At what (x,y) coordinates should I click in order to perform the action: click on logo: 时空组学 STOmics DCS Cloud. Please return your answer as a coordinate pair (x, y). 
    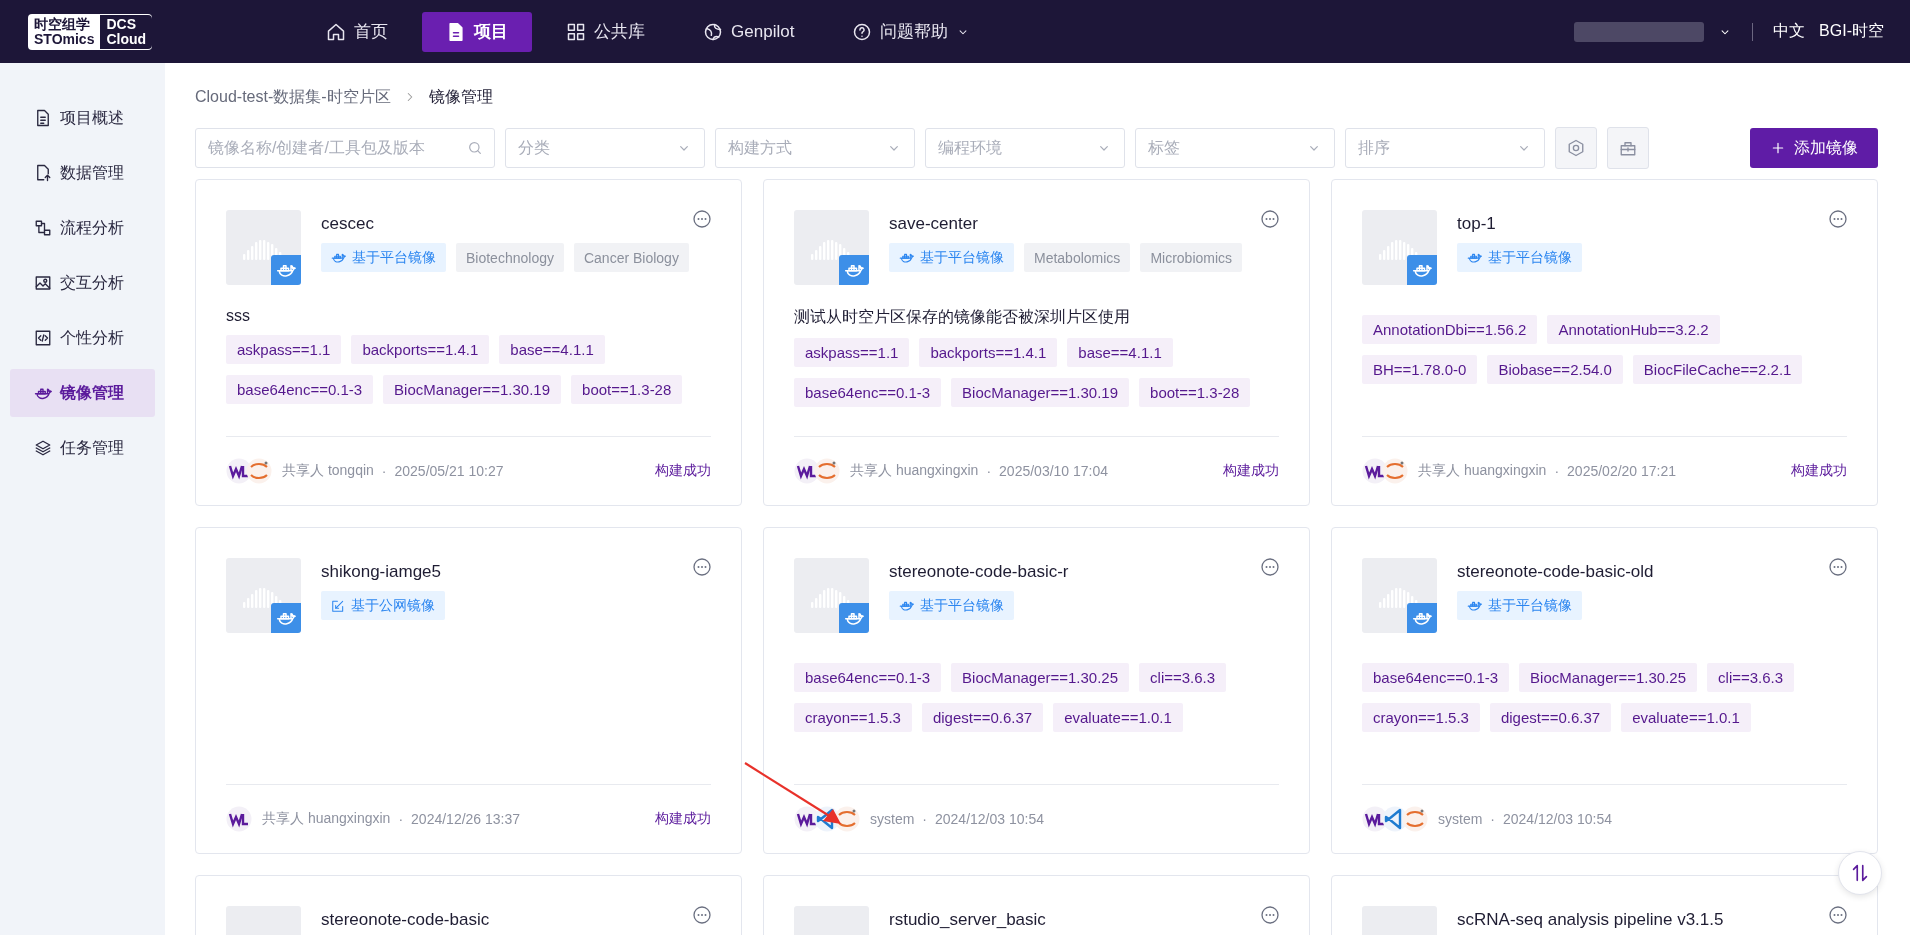
    Looking at the image, I should click on (90, 31).